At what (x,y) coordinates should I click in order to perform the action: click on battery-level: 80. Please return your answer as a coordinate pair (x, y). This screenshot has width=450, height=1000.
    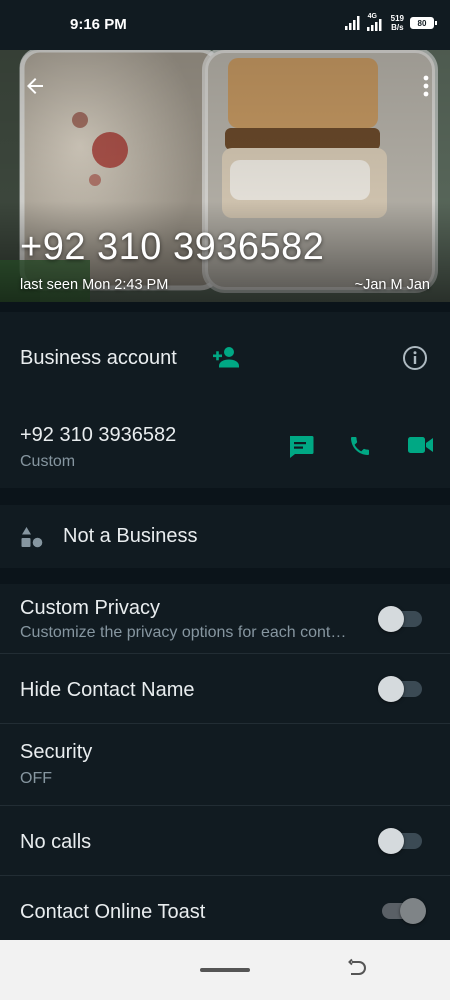
    Looking at the image, I should click on (422, 23).